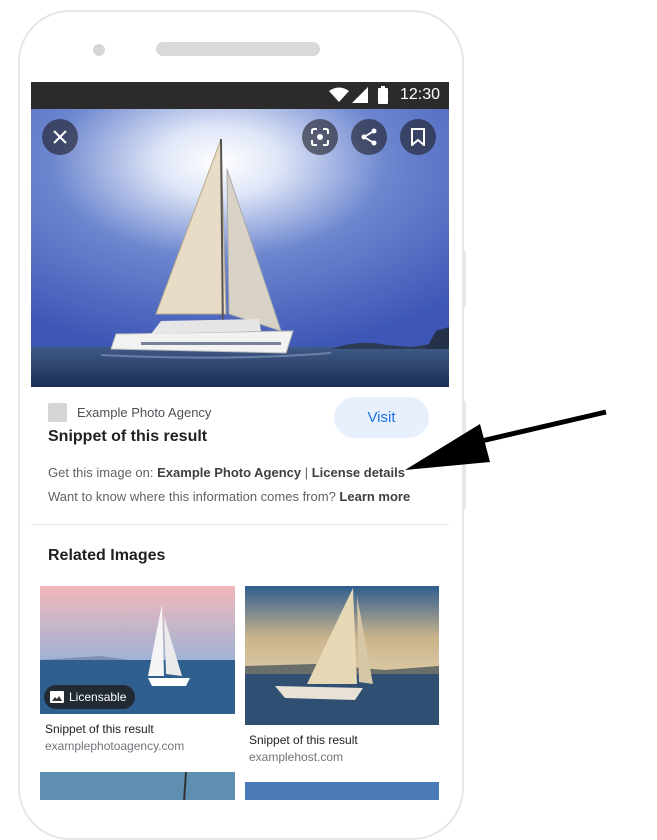 This screenshot has width=657, height=840. I want to click on lens-button, so click(320, 137).